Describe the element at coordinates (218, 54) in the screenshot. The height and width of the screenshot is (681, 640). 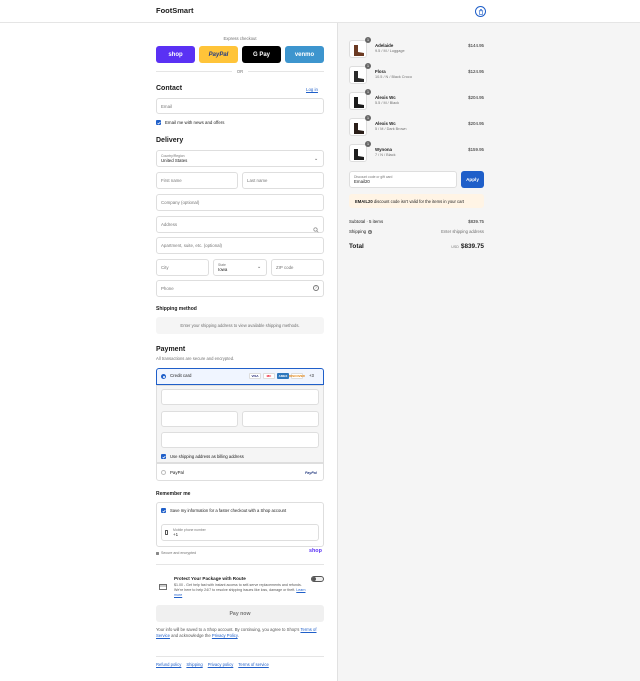
I see `express-paypal-button: PayPal` at that location.